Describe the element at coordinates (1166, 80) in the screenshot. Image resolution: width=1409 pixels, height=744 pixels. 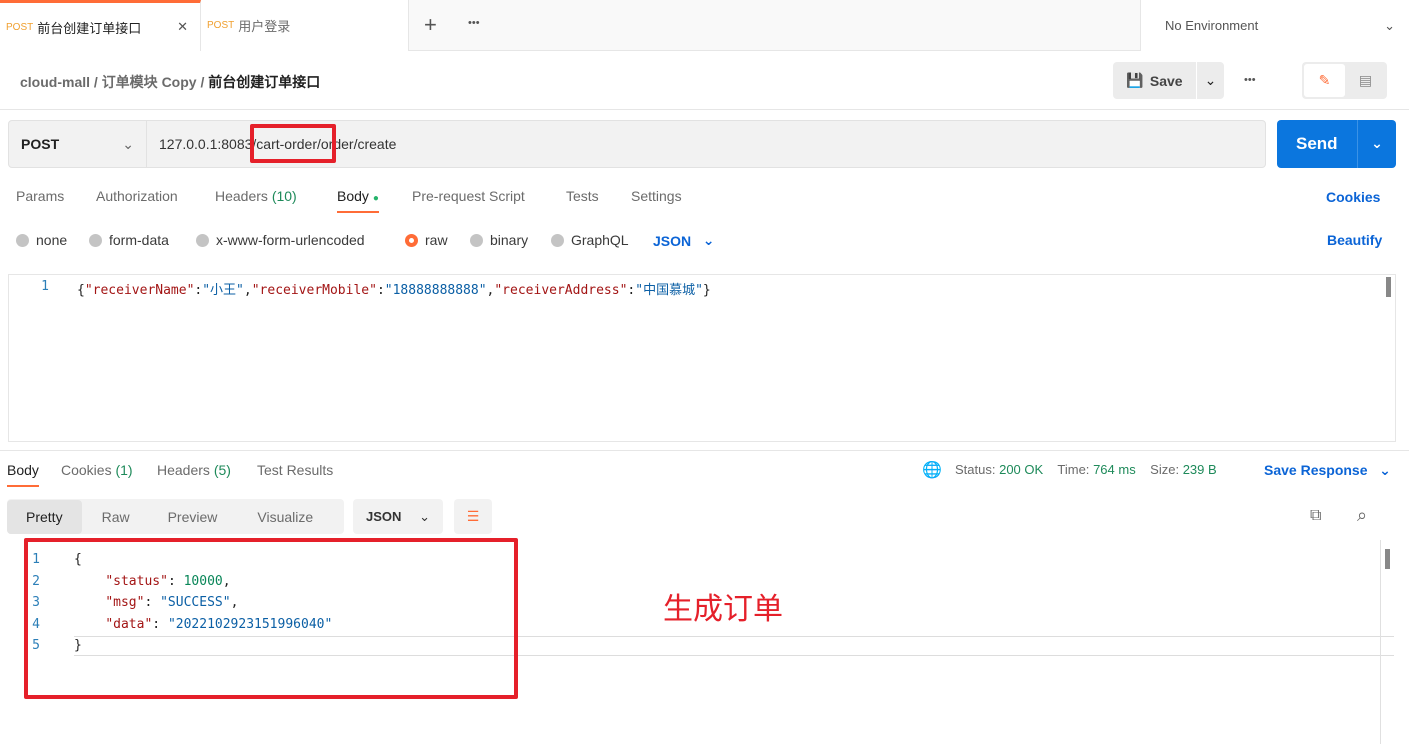
I see `save-label: Save` at that location.